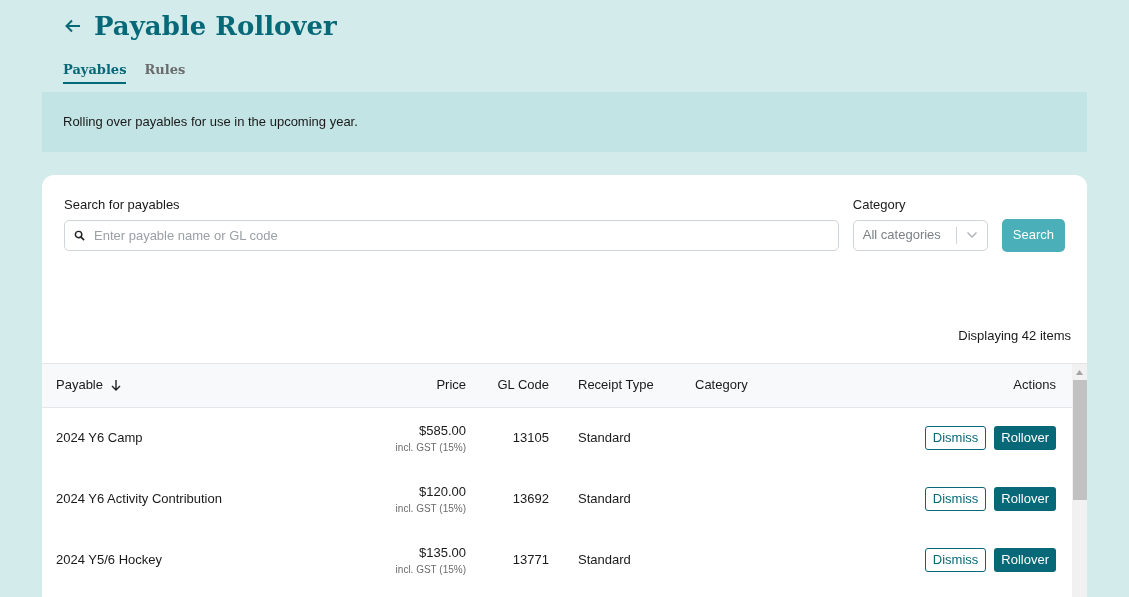 The image size is (1129, 597). I want to click on column-header: Payable, so click(211, 385).